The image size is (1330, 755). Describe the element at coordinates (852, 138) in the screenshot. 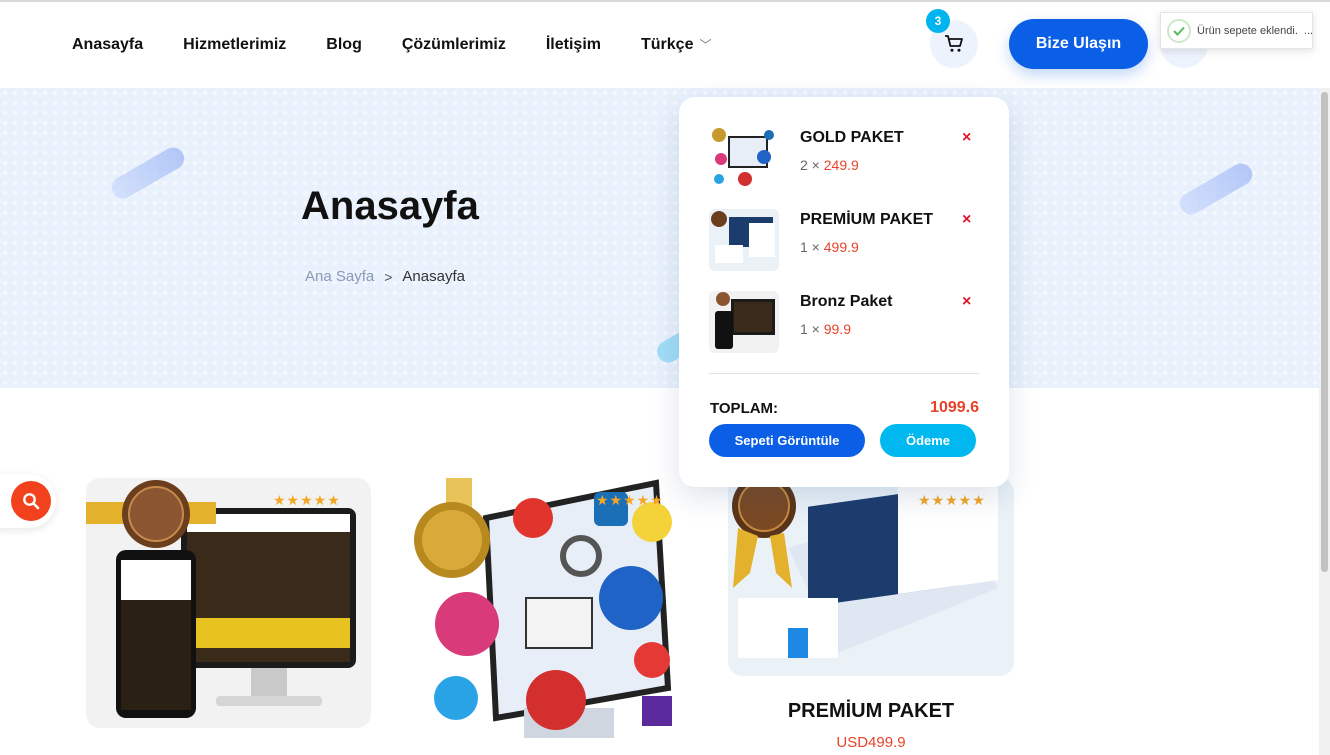

I see `cart-item-name: GOLD PAKET` at that location.